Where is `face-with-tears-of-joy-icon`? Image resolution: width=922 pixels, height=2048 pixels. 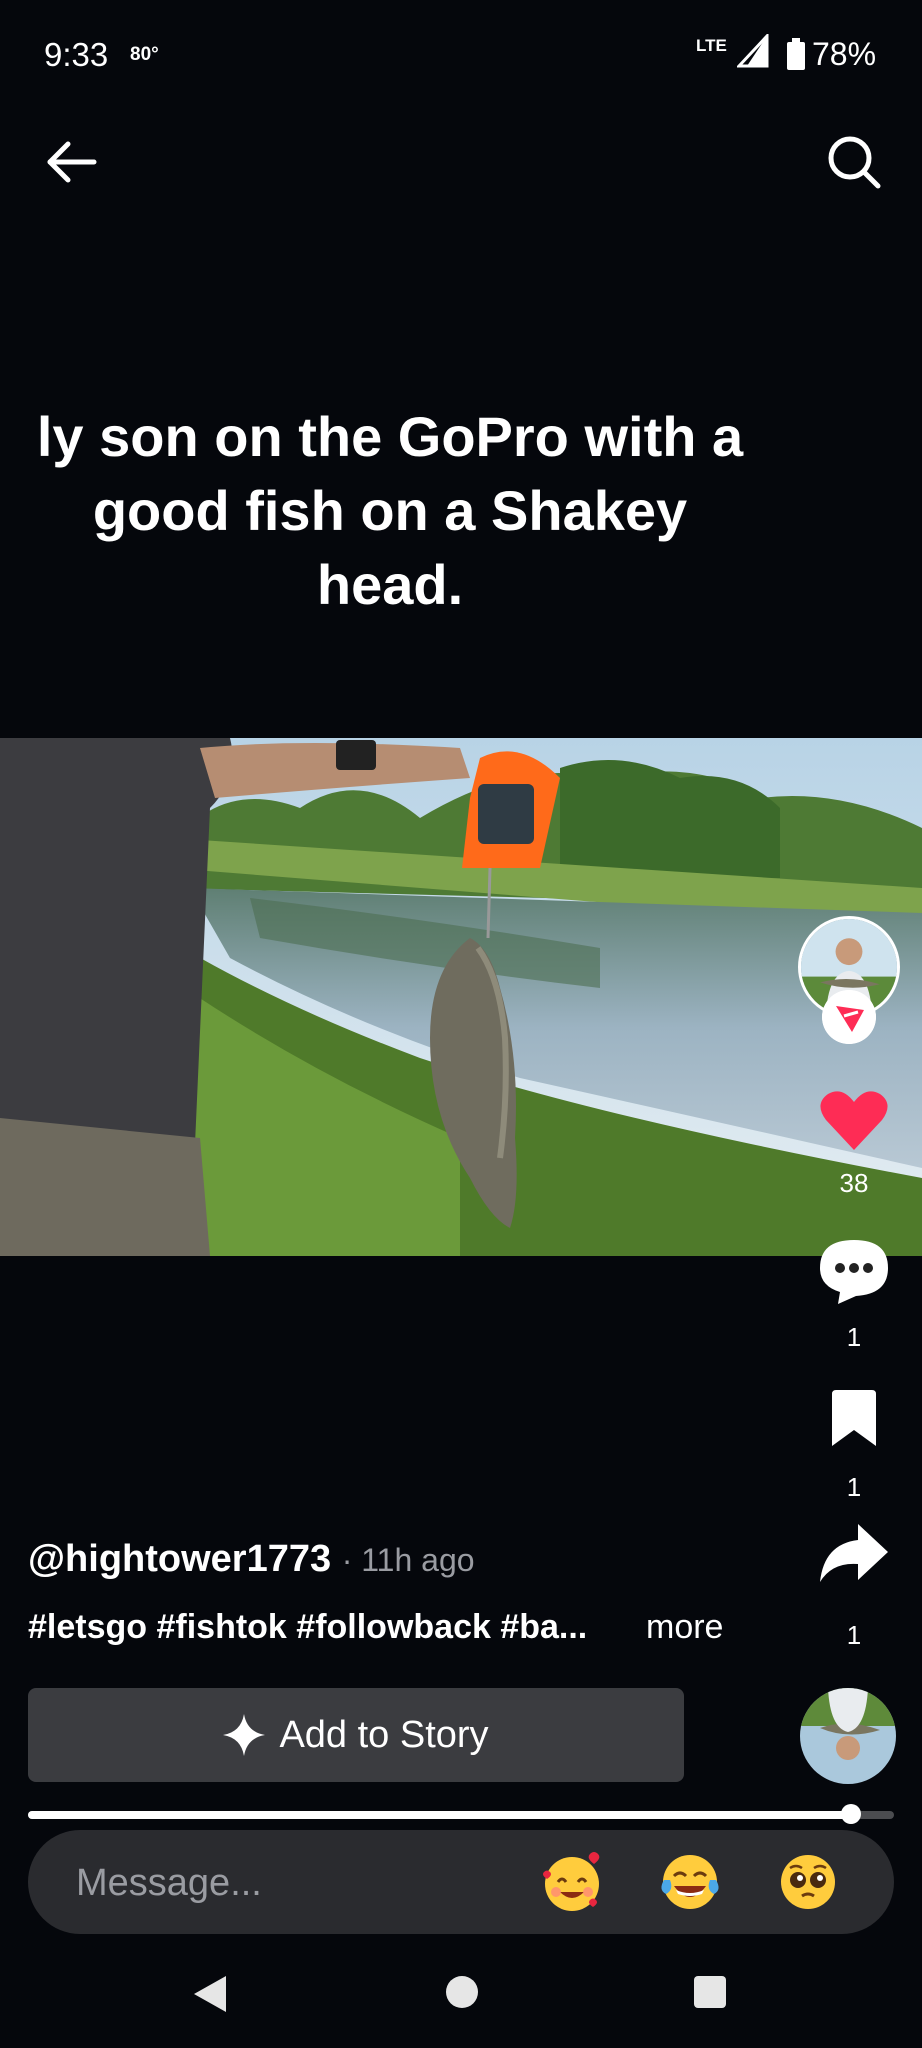
face-with-tears-of-joy-icon is located at coordinates (690, 1882).